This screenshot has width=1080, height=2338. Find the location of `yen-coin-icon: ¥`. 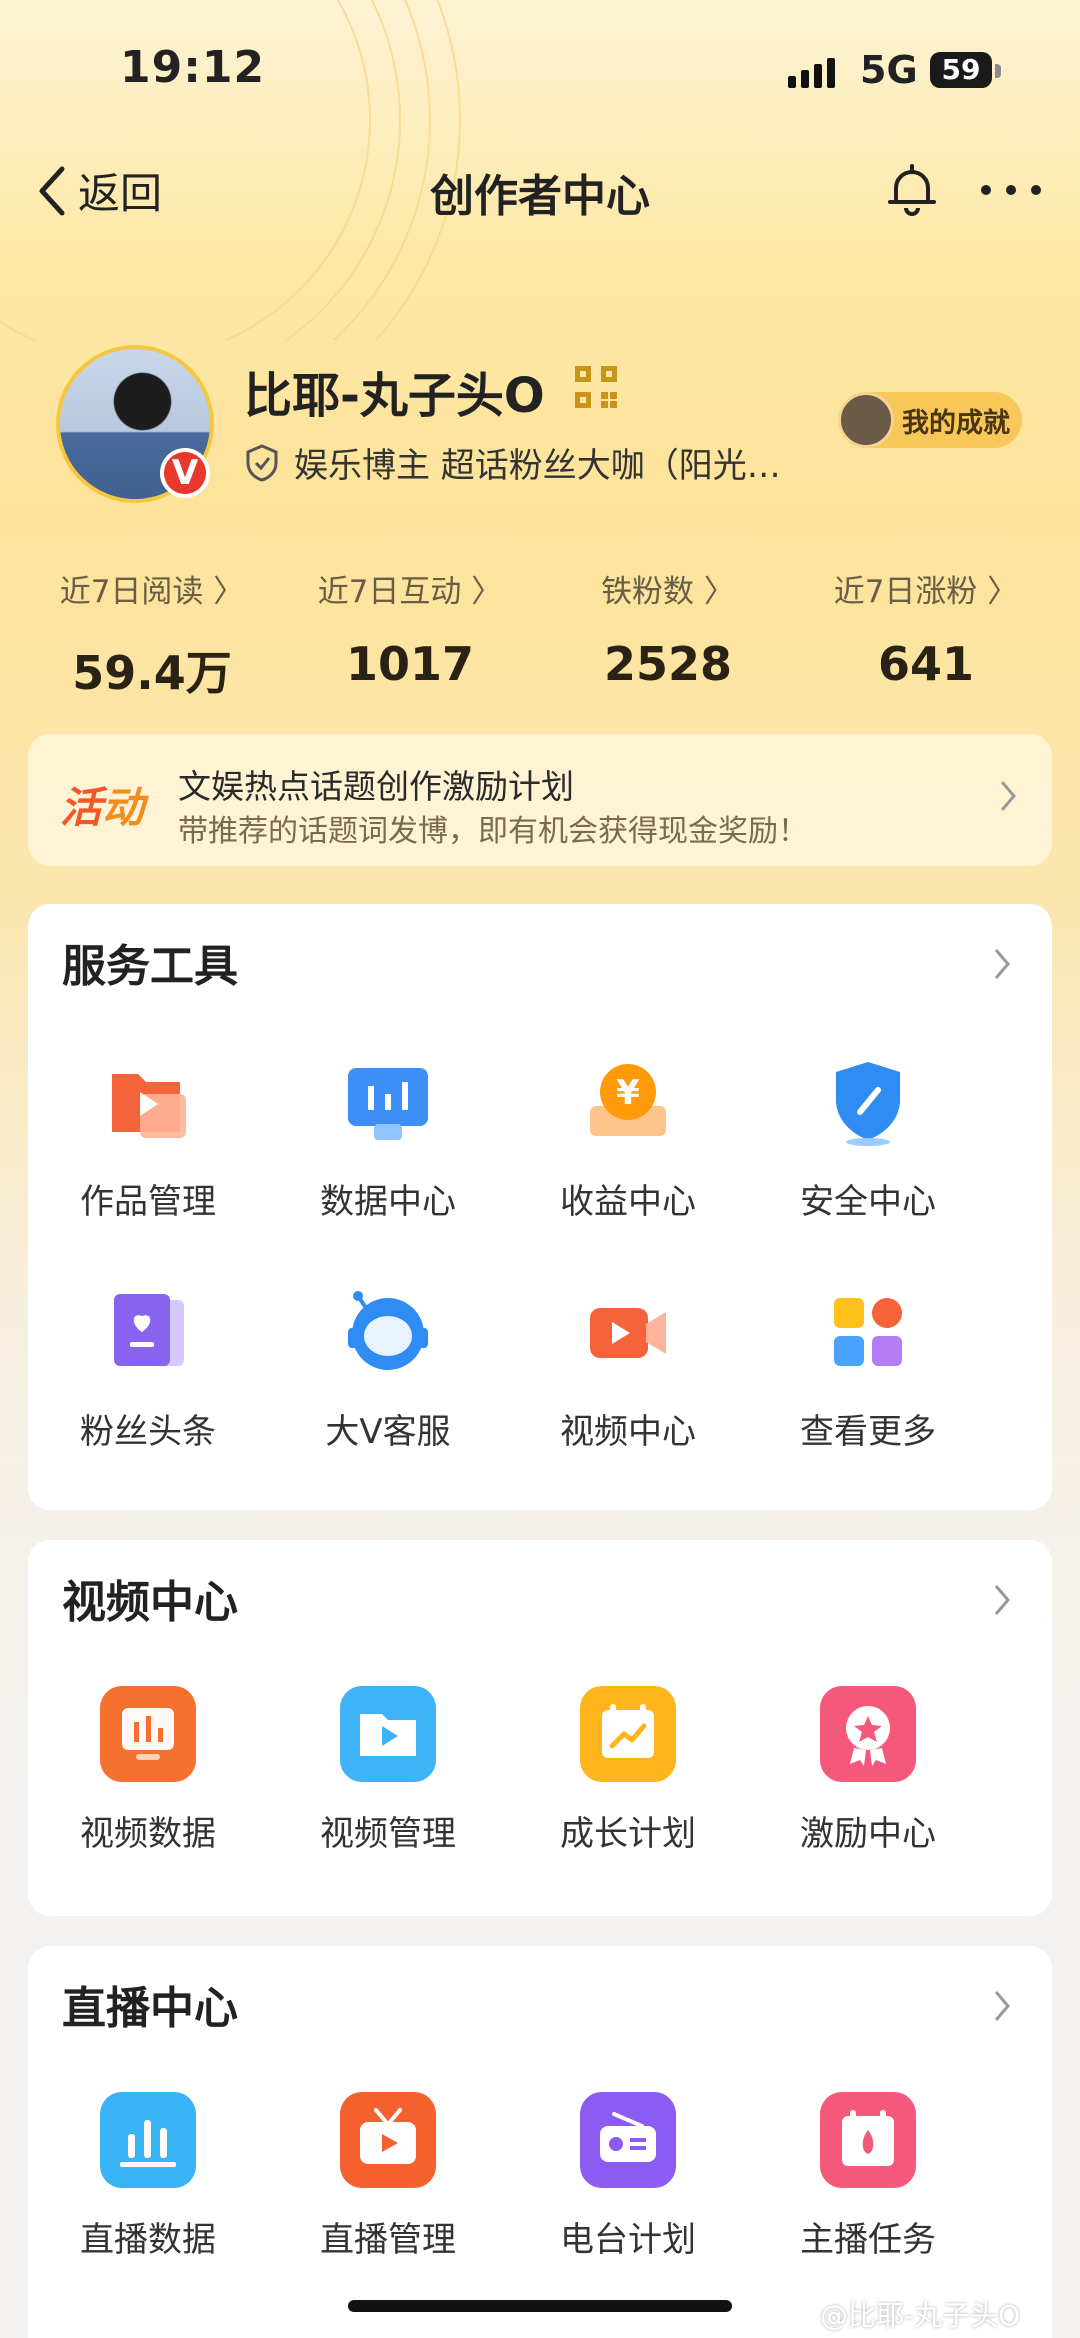

yen-coin-icon: ¥ is located at coordinates (628, 1100).